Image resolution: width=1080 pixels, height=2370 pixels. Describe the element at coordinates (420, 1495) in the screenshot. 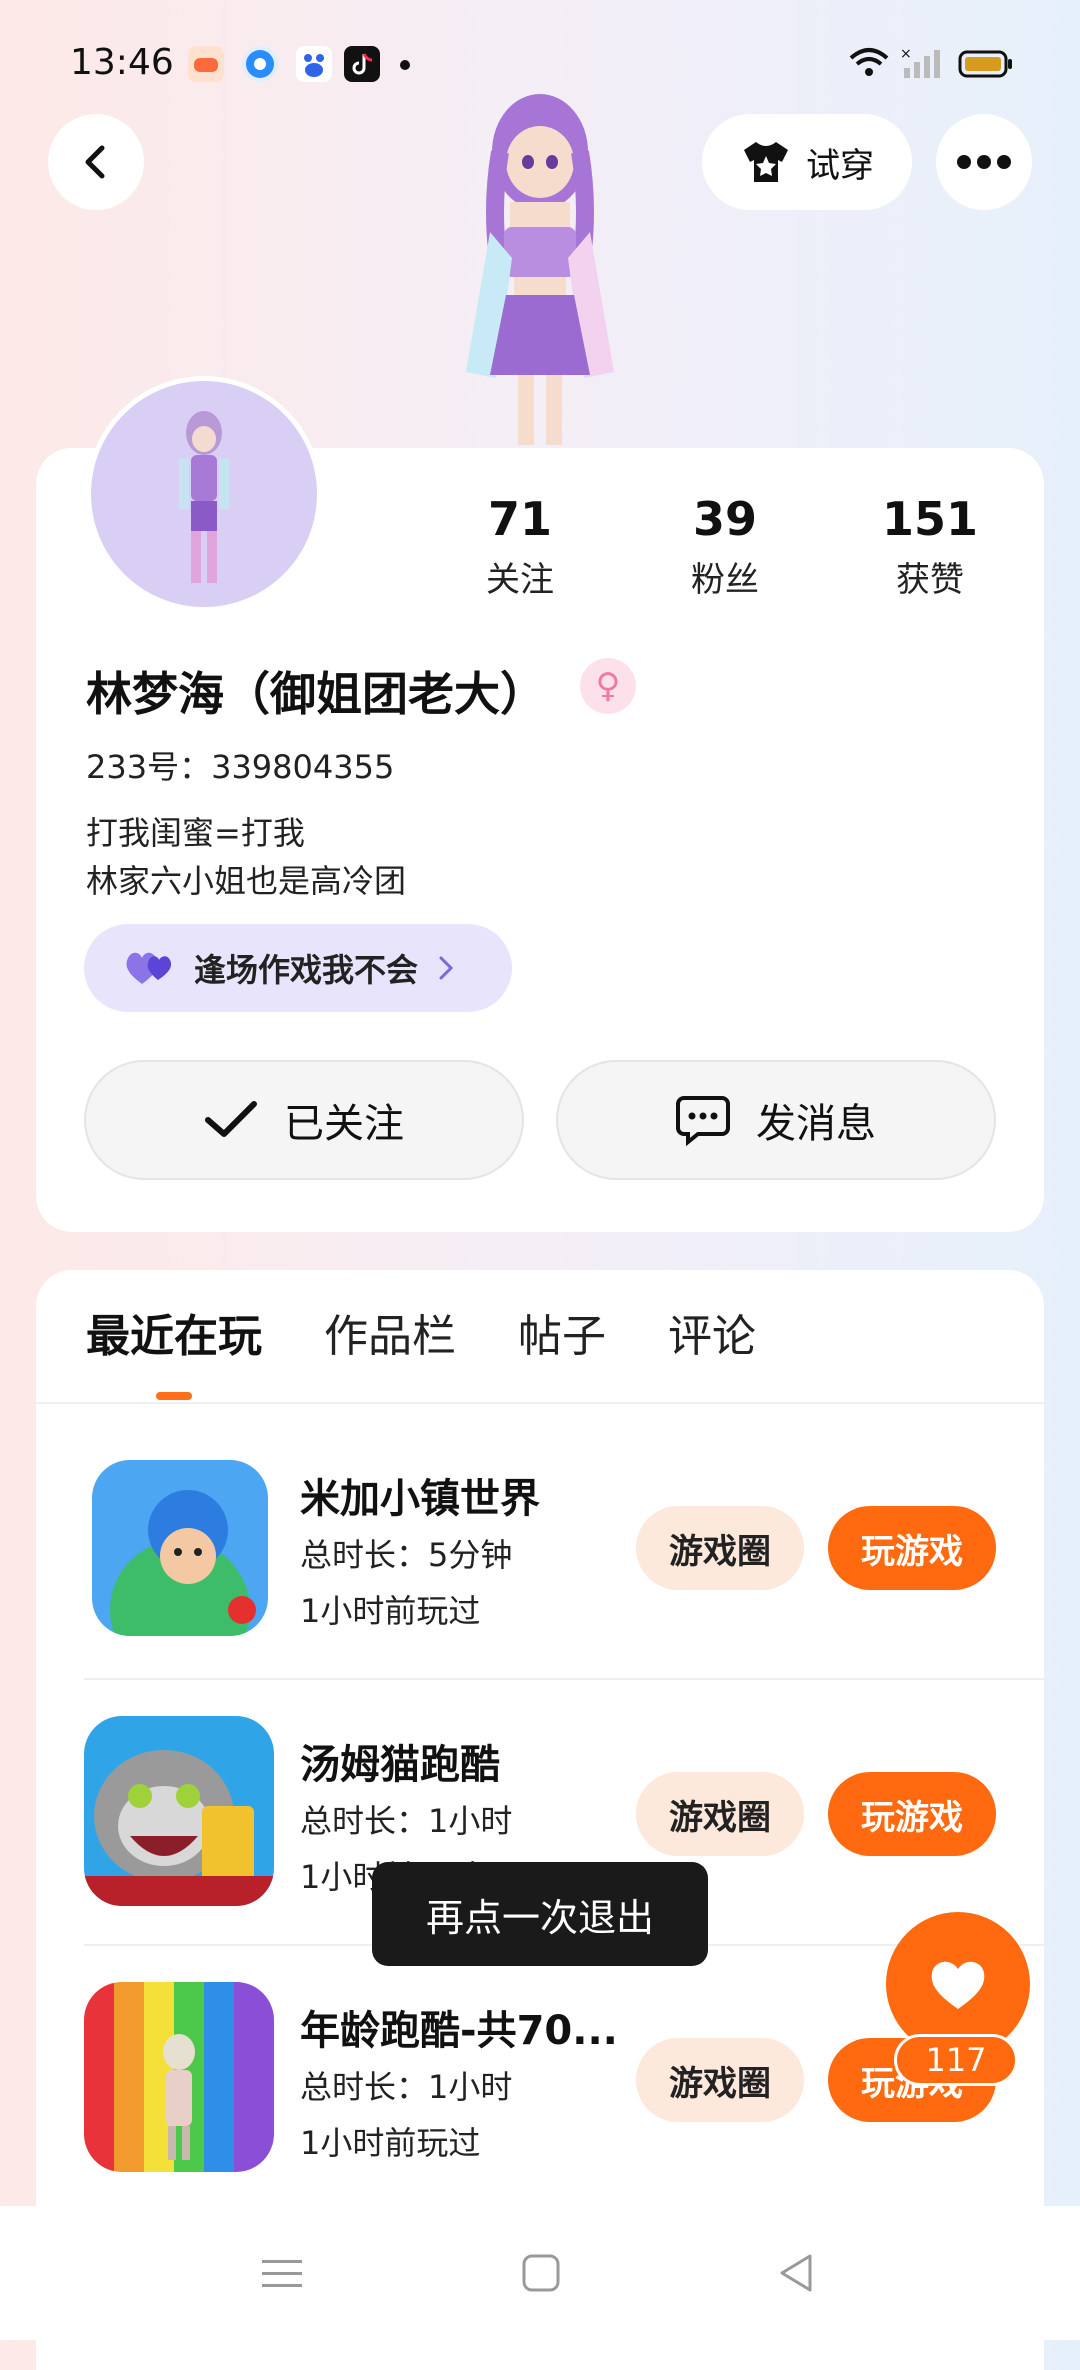

I see `game-title-1: 米加小镇世界` at that location.